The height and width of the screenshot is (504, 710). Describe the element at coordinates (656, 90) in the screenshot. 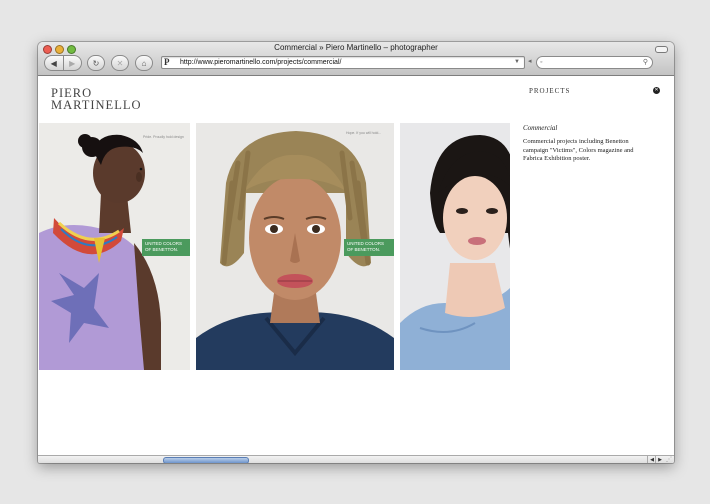

I see `close-icon: ✕` at that location.